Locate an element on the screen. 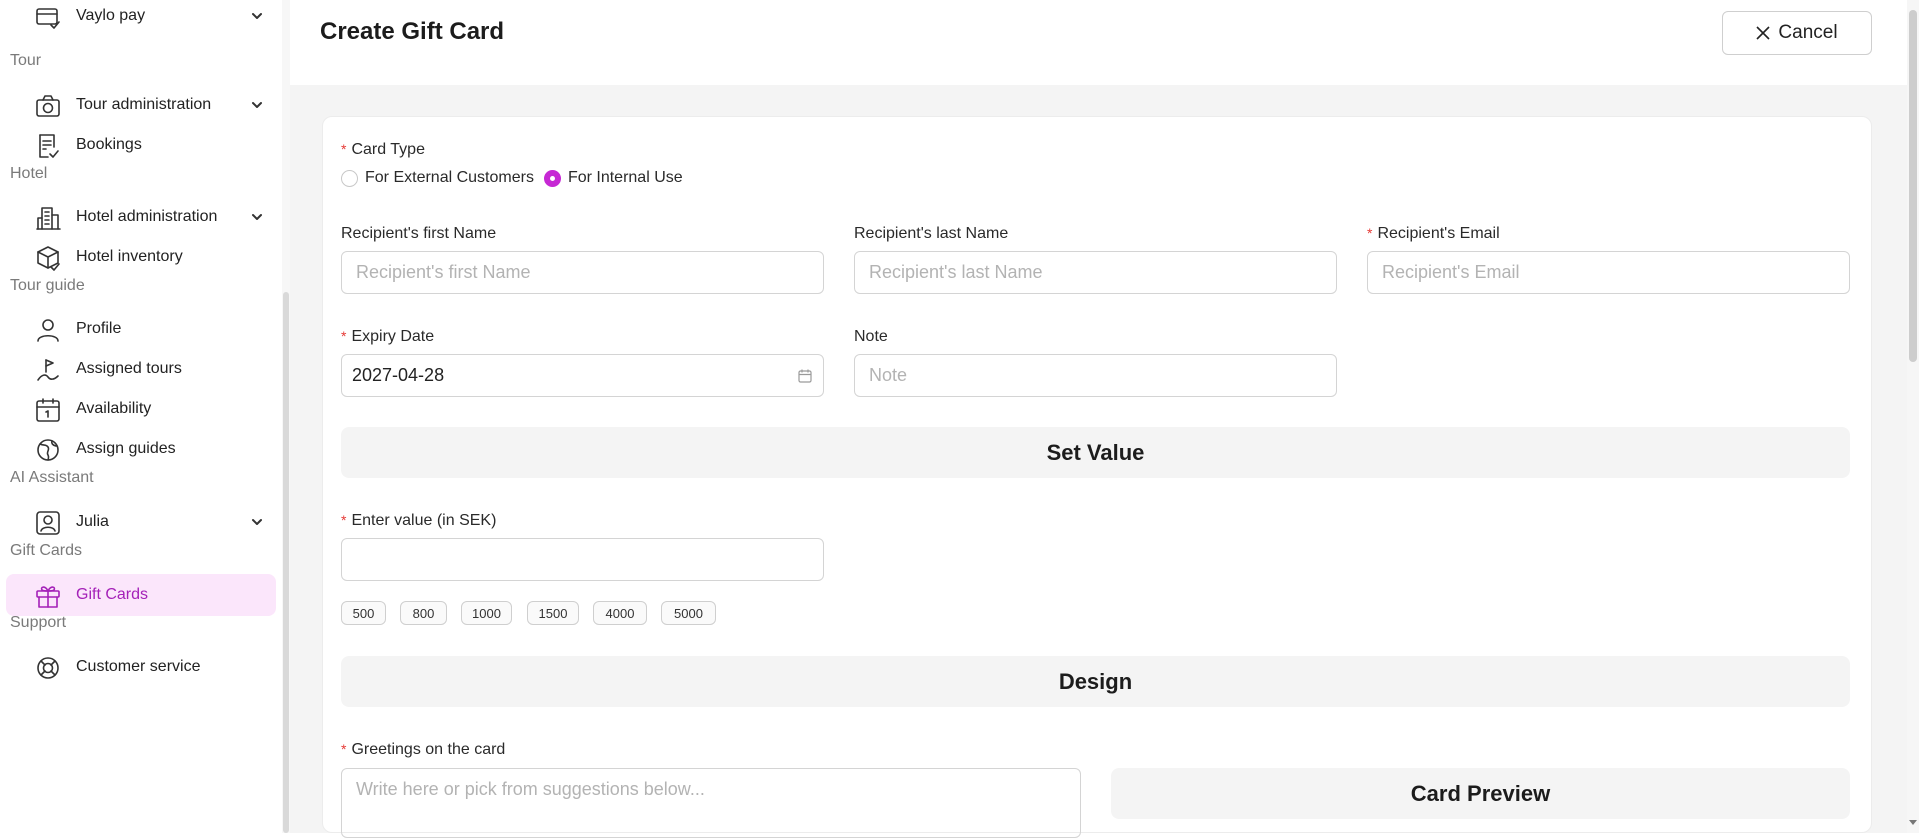  page-scrollbar-thumb is located at coordinates (1913, 186).